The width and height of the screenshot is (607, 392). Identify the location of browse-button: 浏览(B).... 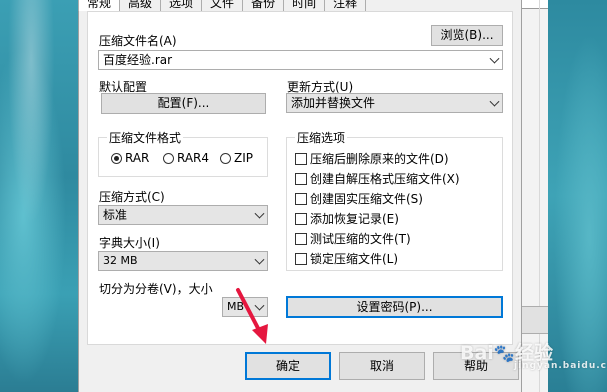
(467, 35).